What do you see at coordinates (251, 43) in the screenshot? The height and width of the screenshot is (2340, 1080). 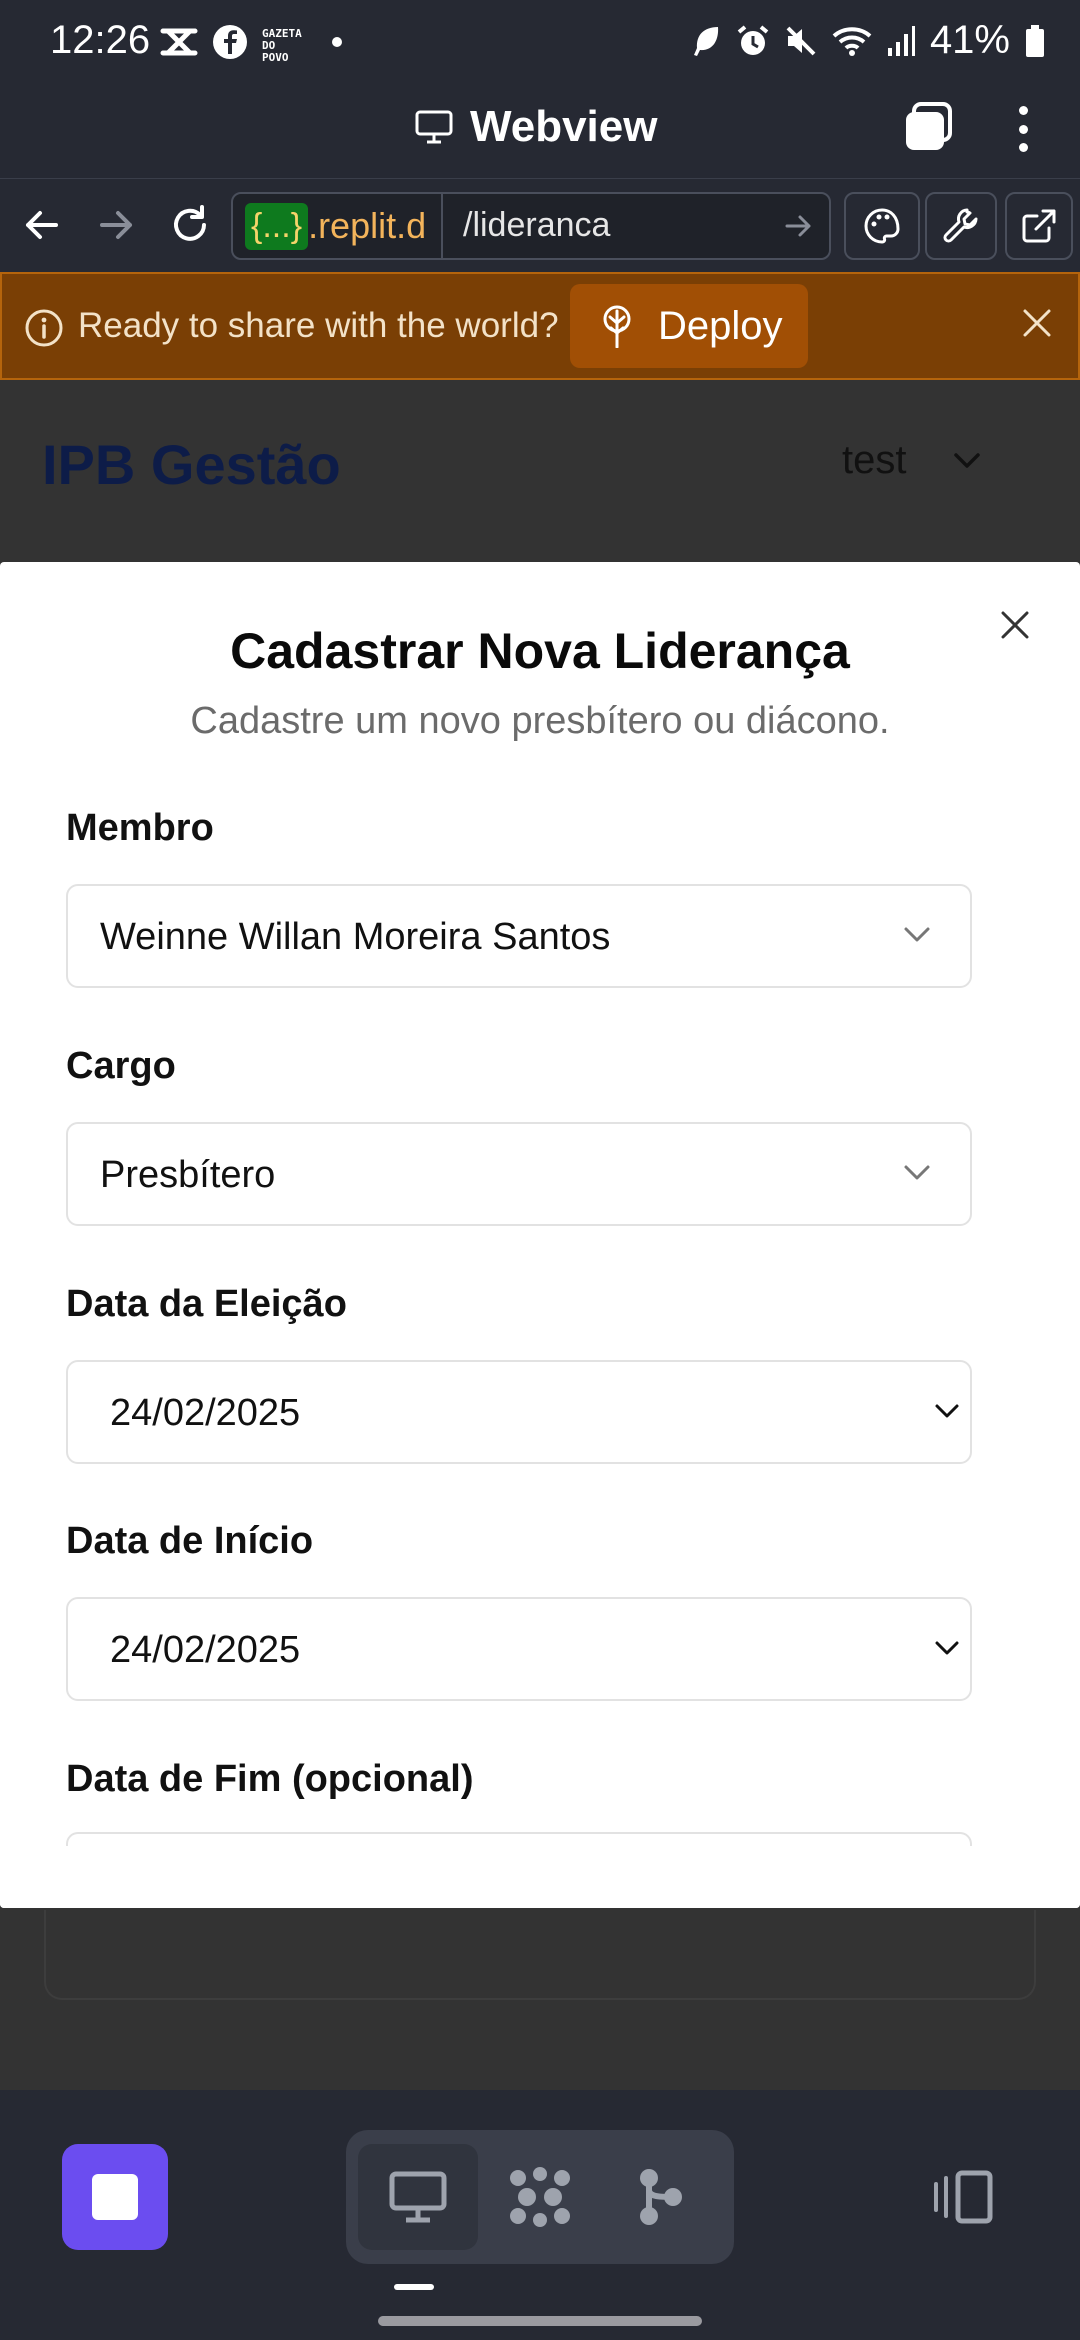 I see `notification-icons: GAZETA DO POVO` at bounding box center [251, 43].